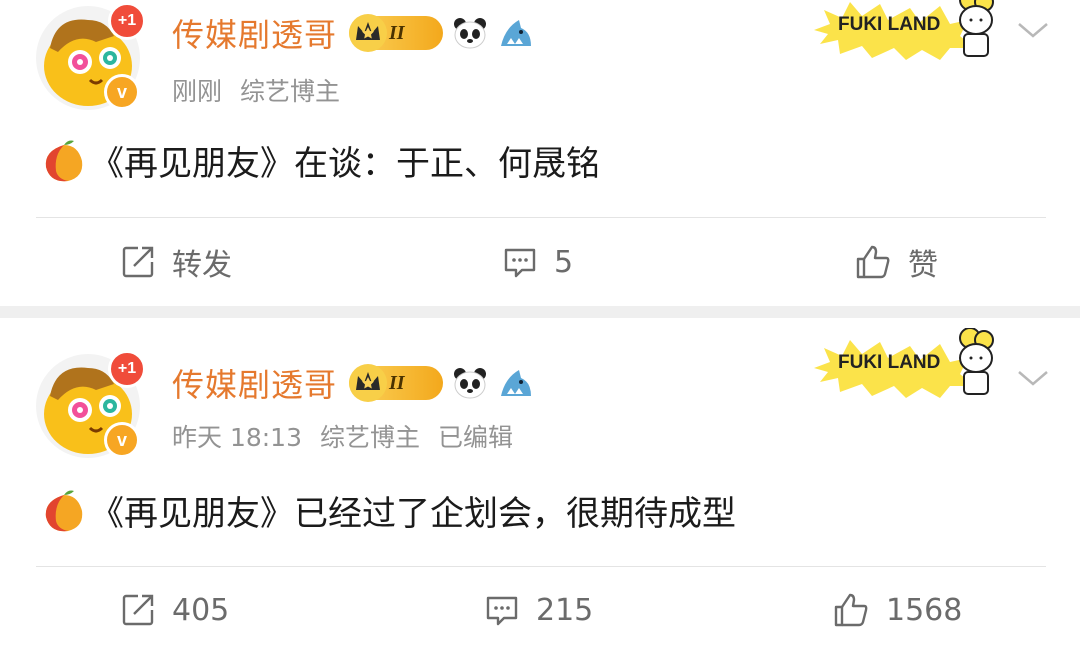  I want to click on post-text: 《再见朋友》已经过了企划会，很期待成型, so click(413, 514).